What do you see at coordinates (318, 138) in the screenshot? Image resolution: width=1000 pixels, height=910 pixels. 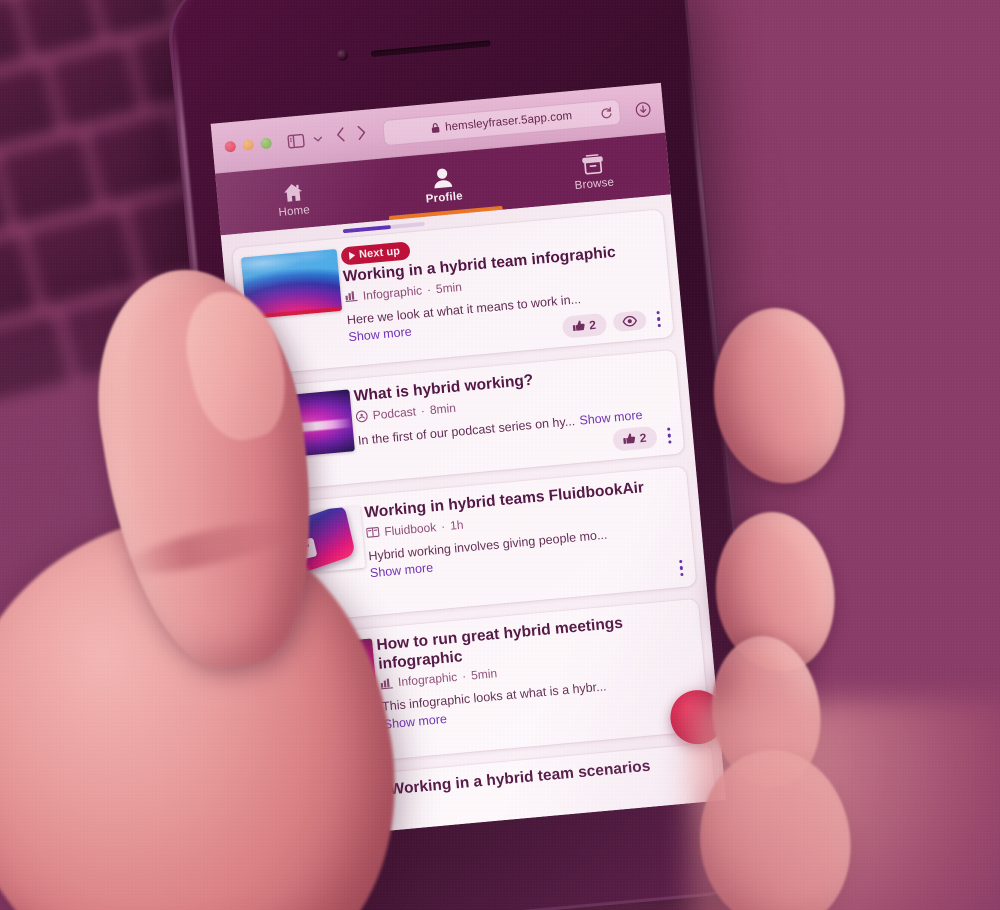 I see `chevron-down-icon` at bounding box center [318, 138].